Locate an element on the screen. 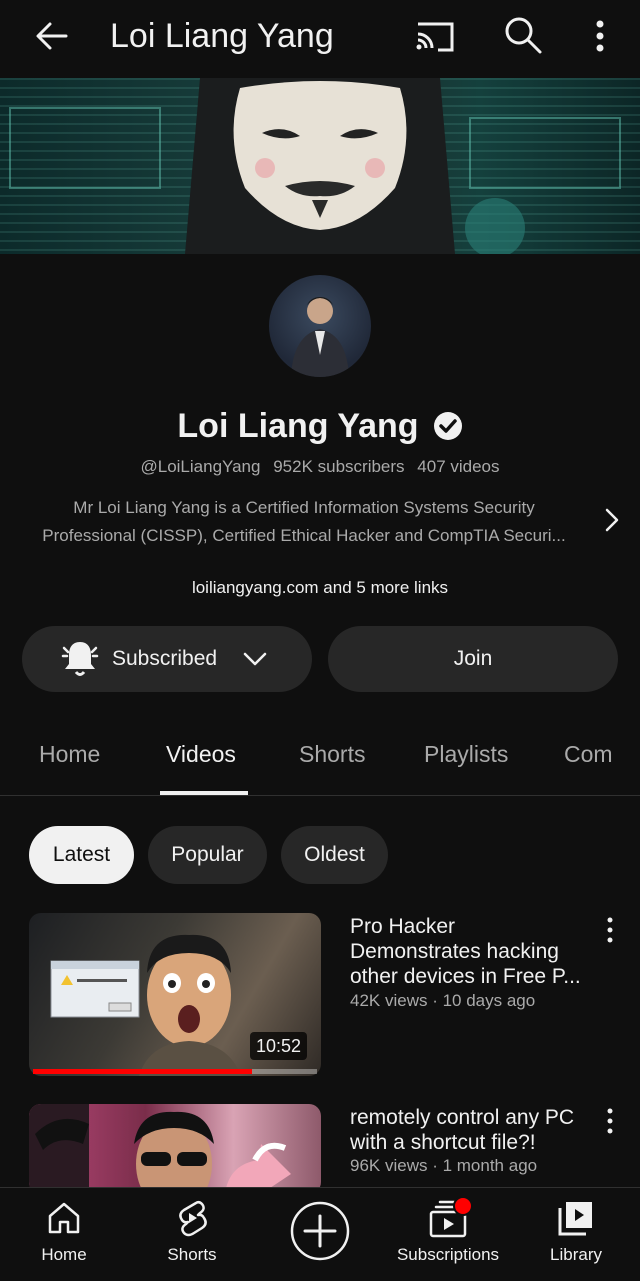 The height and width of the screenshot is (1281, 640). channel-name-text: Loi Liang Yang is located at coordinates (298, 426).